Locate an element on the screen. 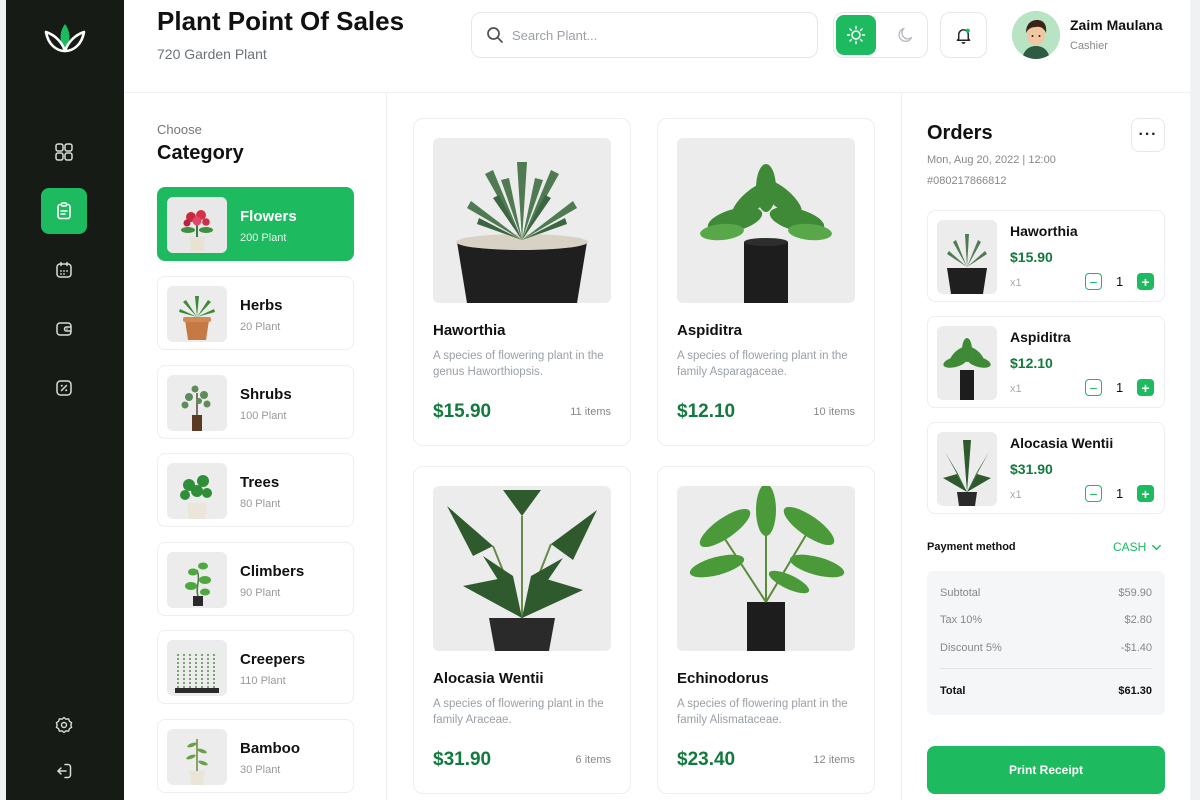 The image size is (1200, 800). product-stock: 11 items is located at coordinates (590, 412).